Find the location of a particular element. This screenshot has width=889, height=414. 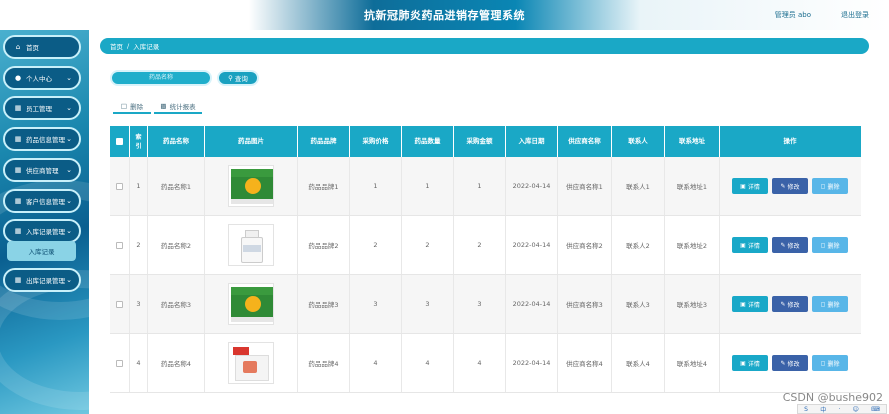

sidebar-item-label: 首页 is located at coordinates (32, 48).